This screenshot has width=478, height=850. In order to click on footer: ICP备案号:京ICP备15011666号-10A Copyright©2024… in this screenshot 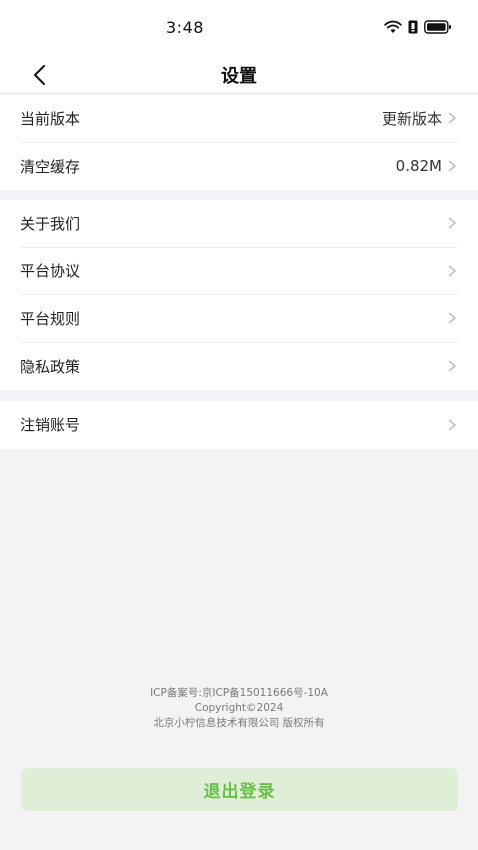, I will do `click(239, 708)`.